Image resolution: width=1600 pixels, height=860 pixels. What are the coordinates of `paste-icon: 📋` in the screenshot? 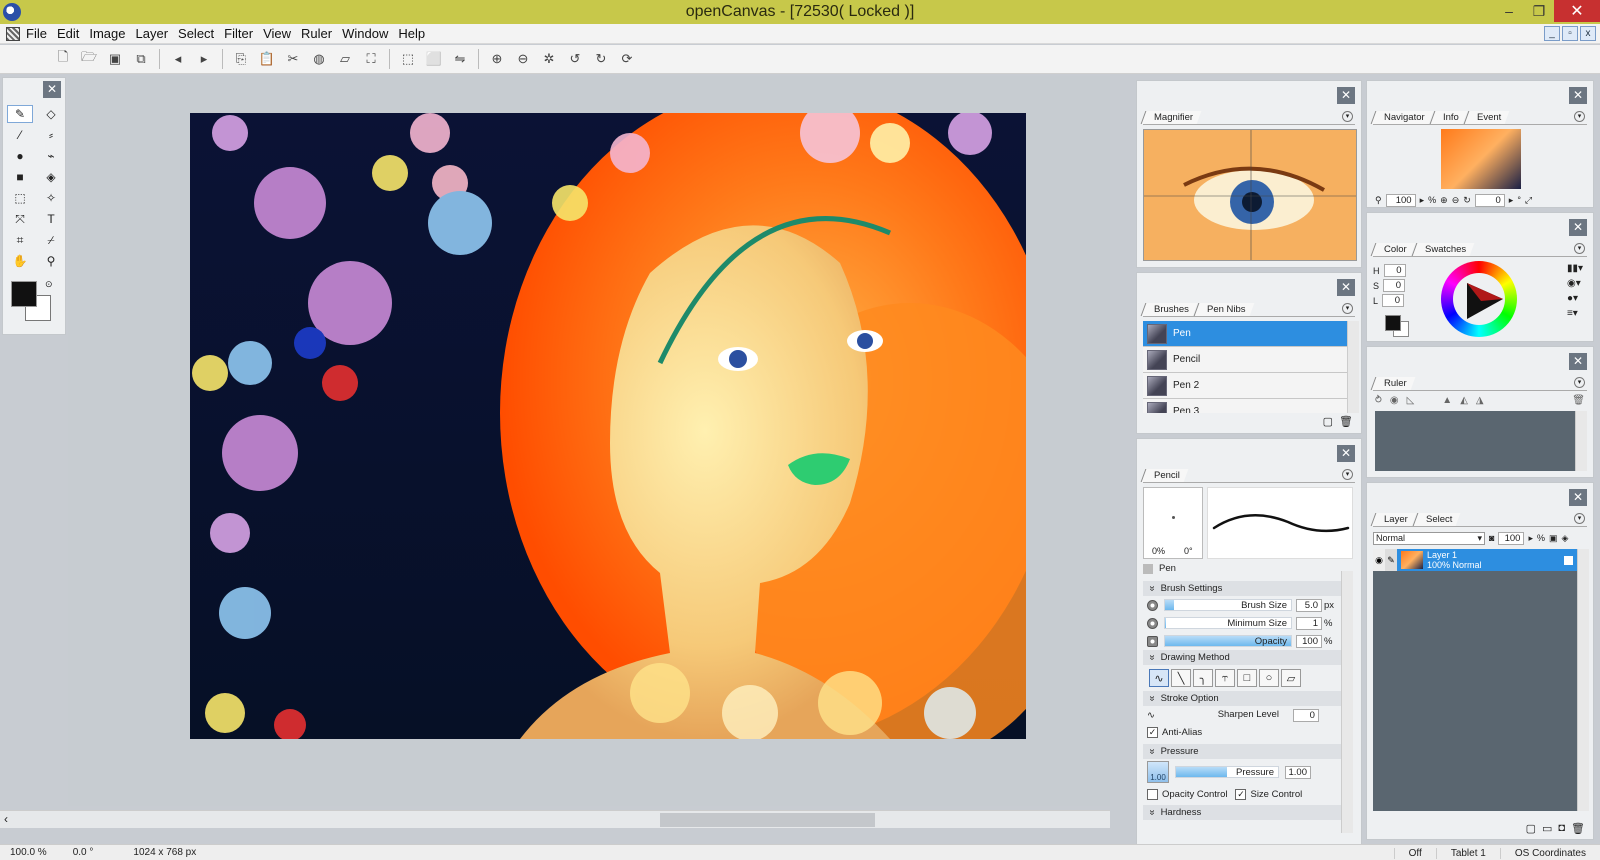 It's located at (267, 59).